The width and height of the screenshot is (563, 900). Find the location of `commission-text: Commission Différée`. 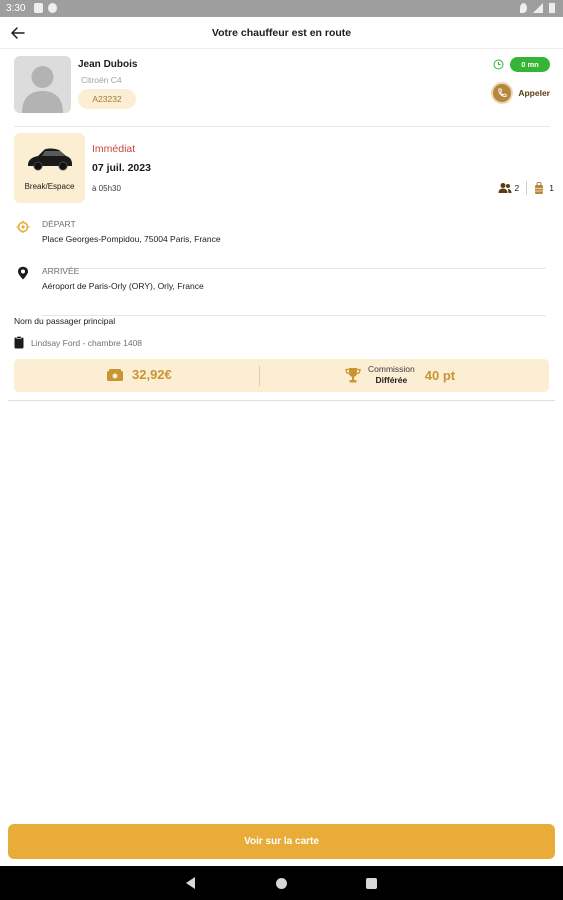

commission-text: Commission Différée is located at coordinates (391, 375).